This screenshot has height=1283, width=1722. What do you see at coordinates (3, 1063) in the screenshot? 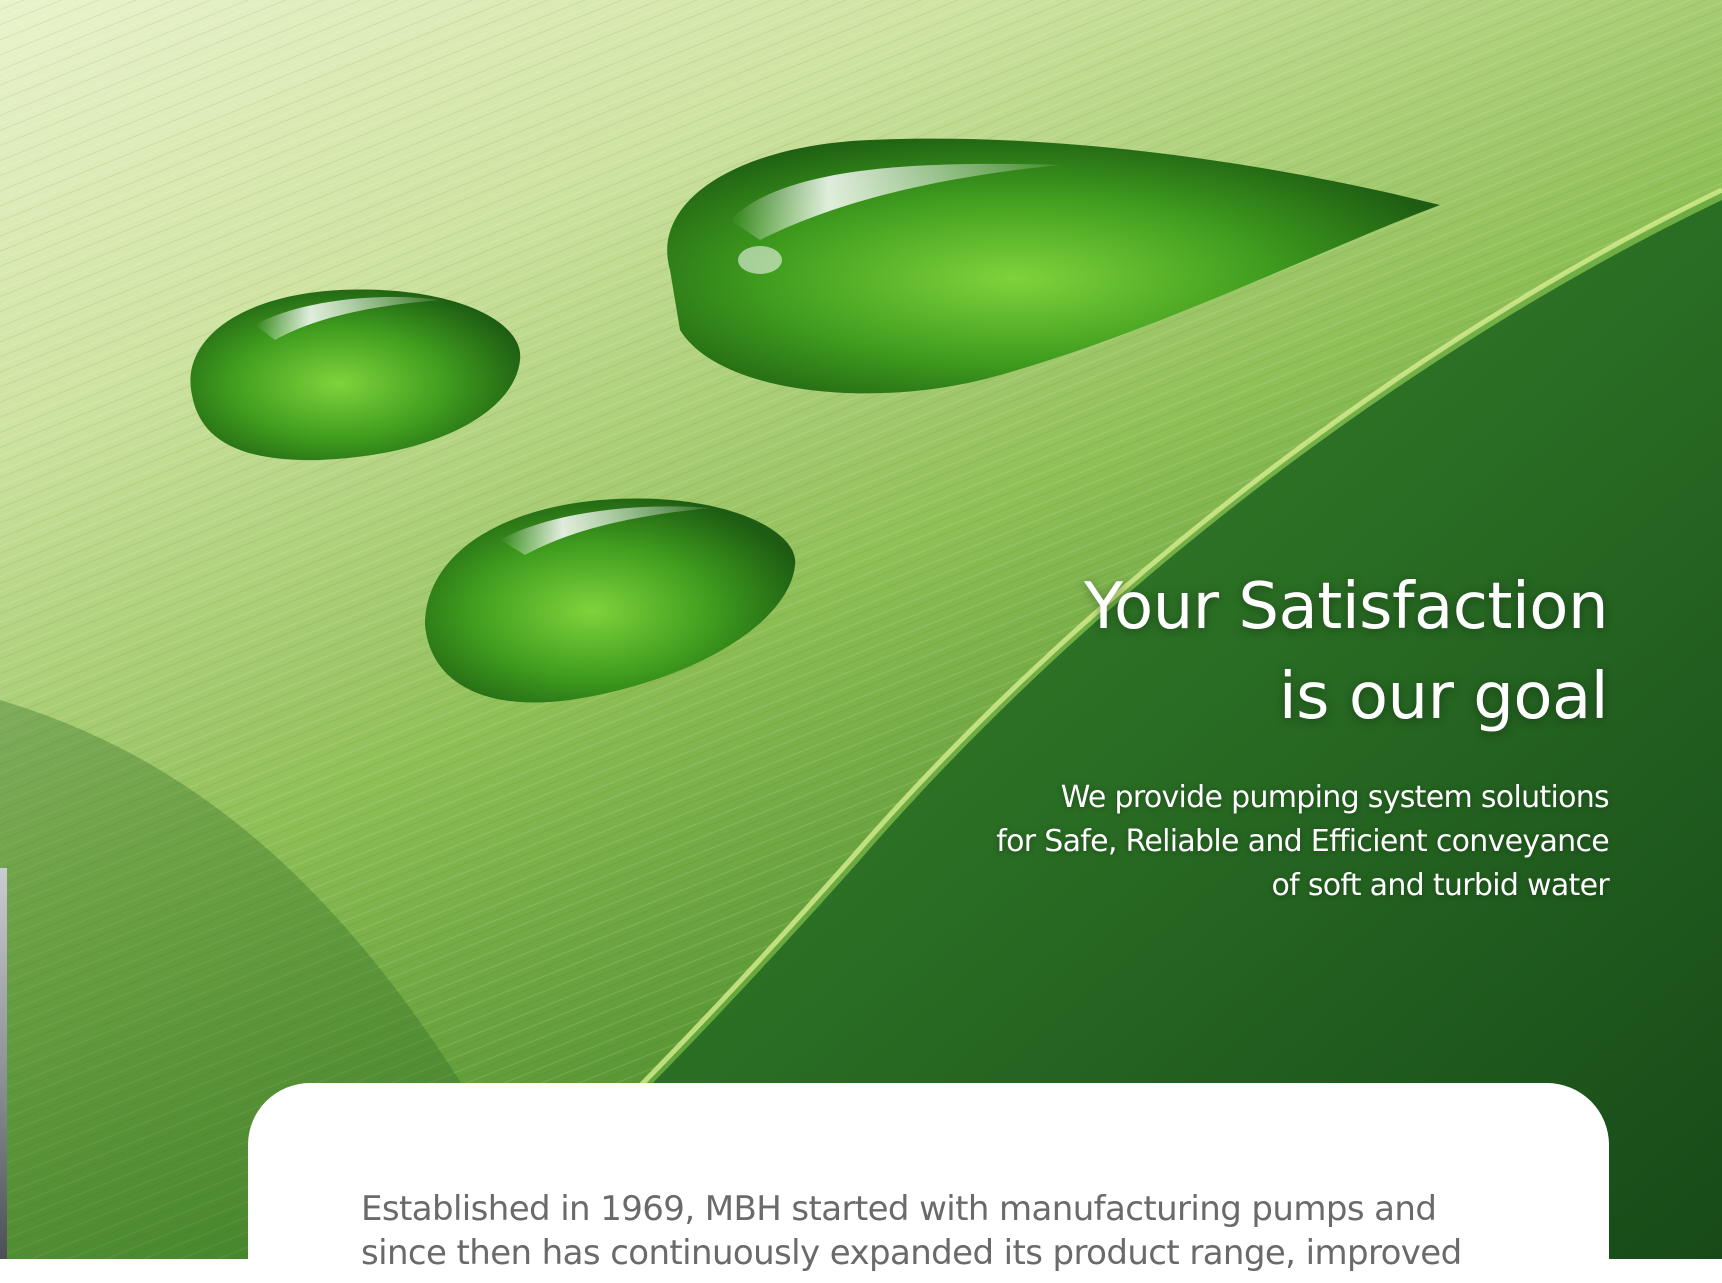
I see `left-edge-photo-strip` at bounding box center [3, 1063].